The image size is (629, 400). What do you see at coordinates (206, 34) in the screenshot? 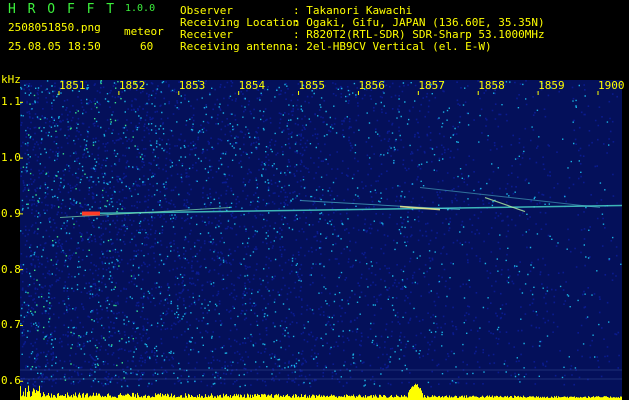
I see `receiver-label: Receiver` at bounding box center [206, 34].